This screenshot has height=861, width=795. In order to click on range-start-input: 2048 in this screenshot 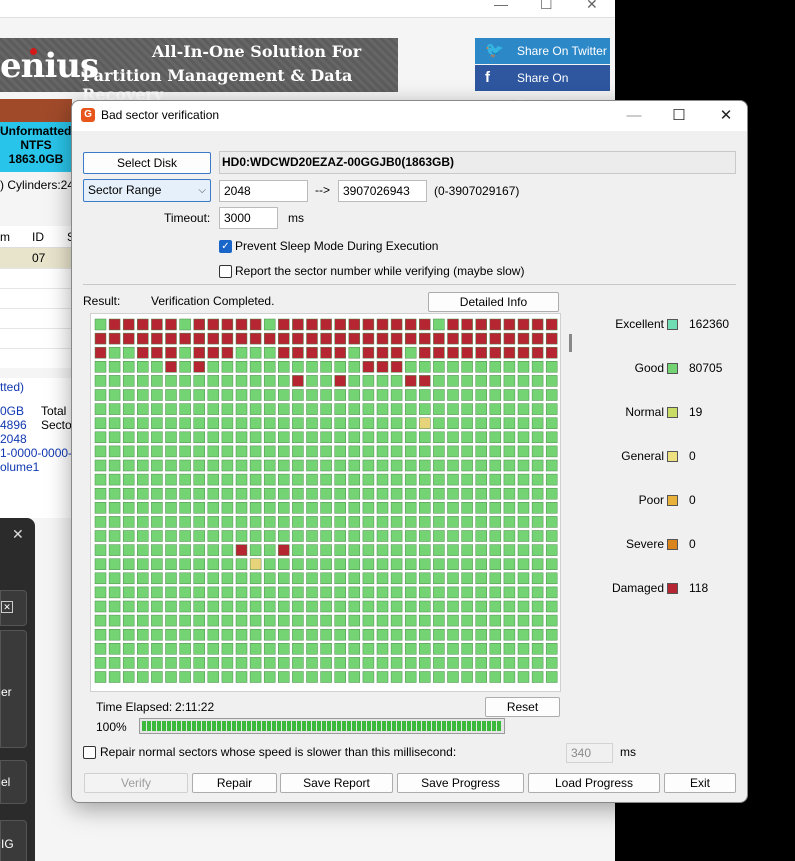, I will do `click(263, 191)`.